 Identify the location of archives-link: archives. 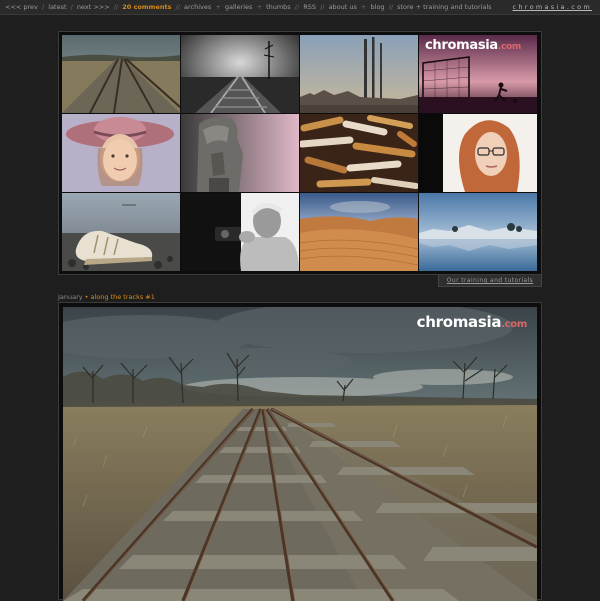
(197, 7).